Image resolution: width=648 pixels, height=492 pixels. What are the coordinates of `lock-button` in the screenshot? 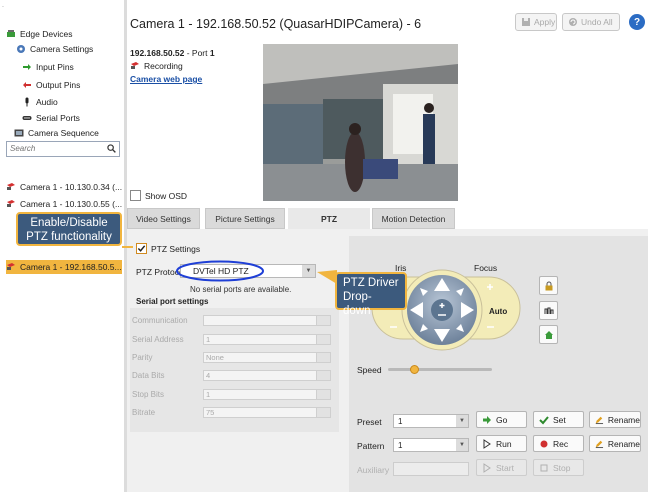 It's located at (548, 285).